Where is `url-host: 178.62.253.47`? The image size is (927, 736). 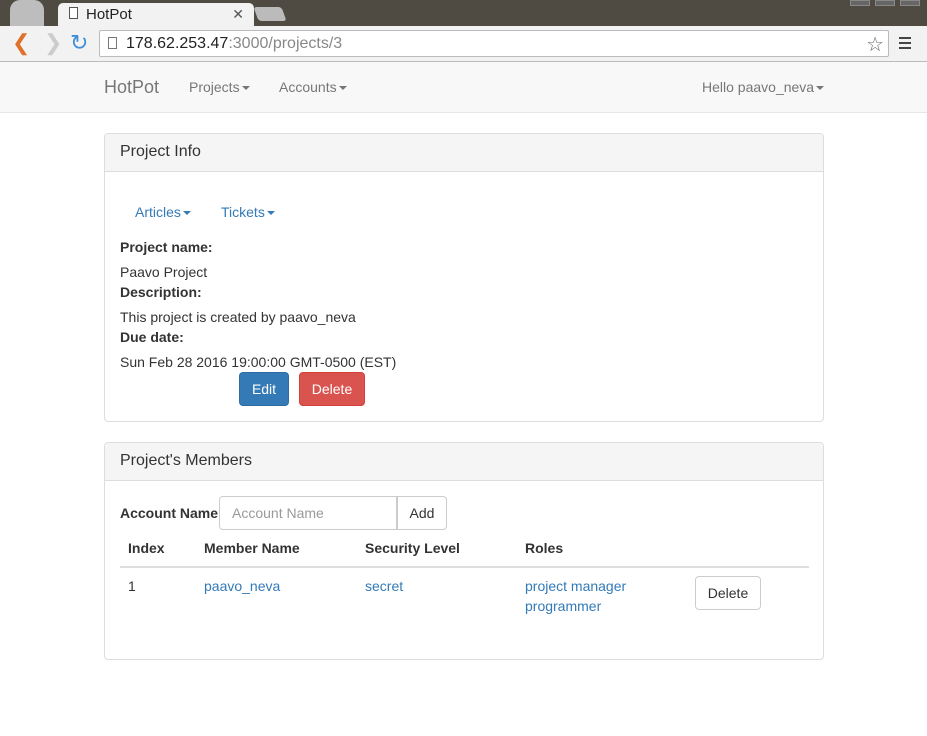
url-host: 178.62.253.47 is located at coordinates (177, 43).